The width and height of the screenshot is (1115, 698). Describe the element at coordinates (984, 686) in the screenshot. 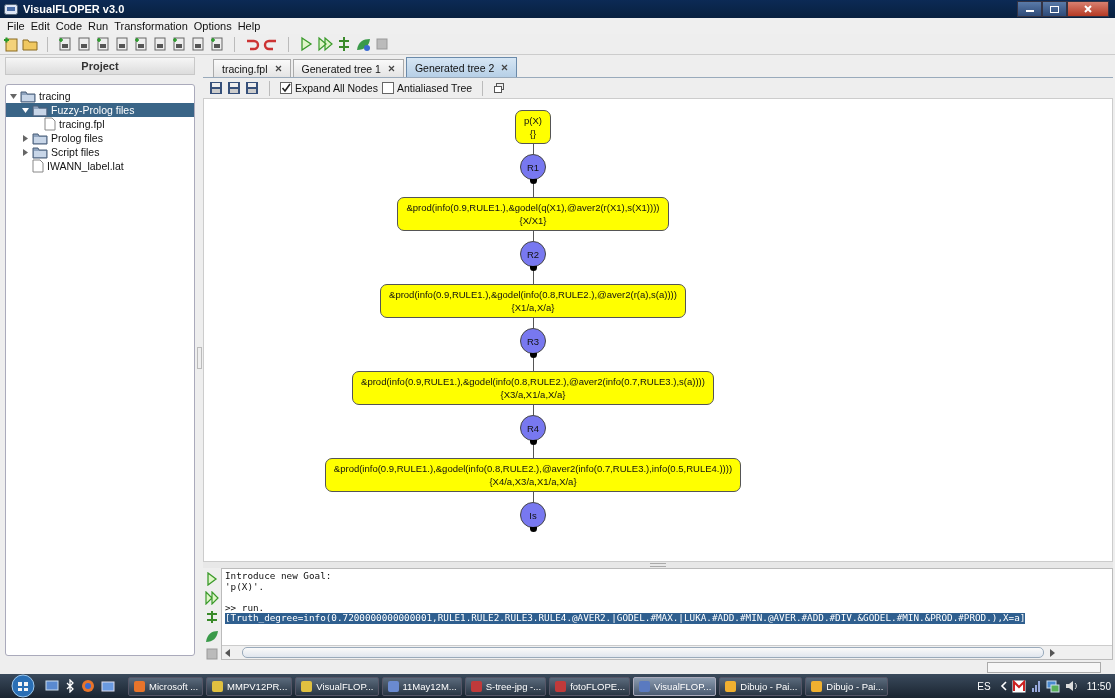

I see `language-indicator: ES` at that location.